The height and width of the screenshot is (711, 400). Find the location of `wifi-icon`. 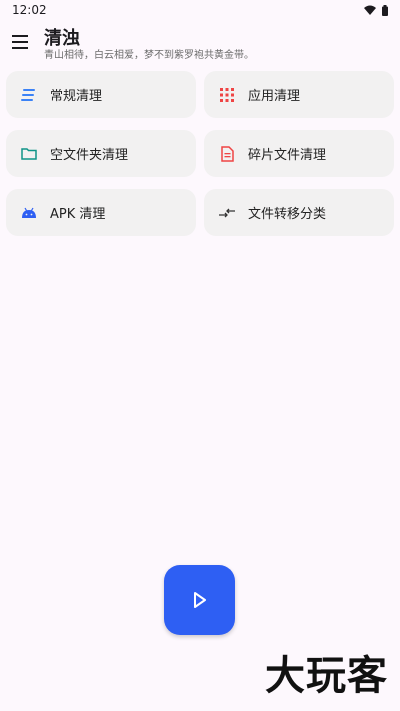

wifi-icon is located at coordinates (370, 10).